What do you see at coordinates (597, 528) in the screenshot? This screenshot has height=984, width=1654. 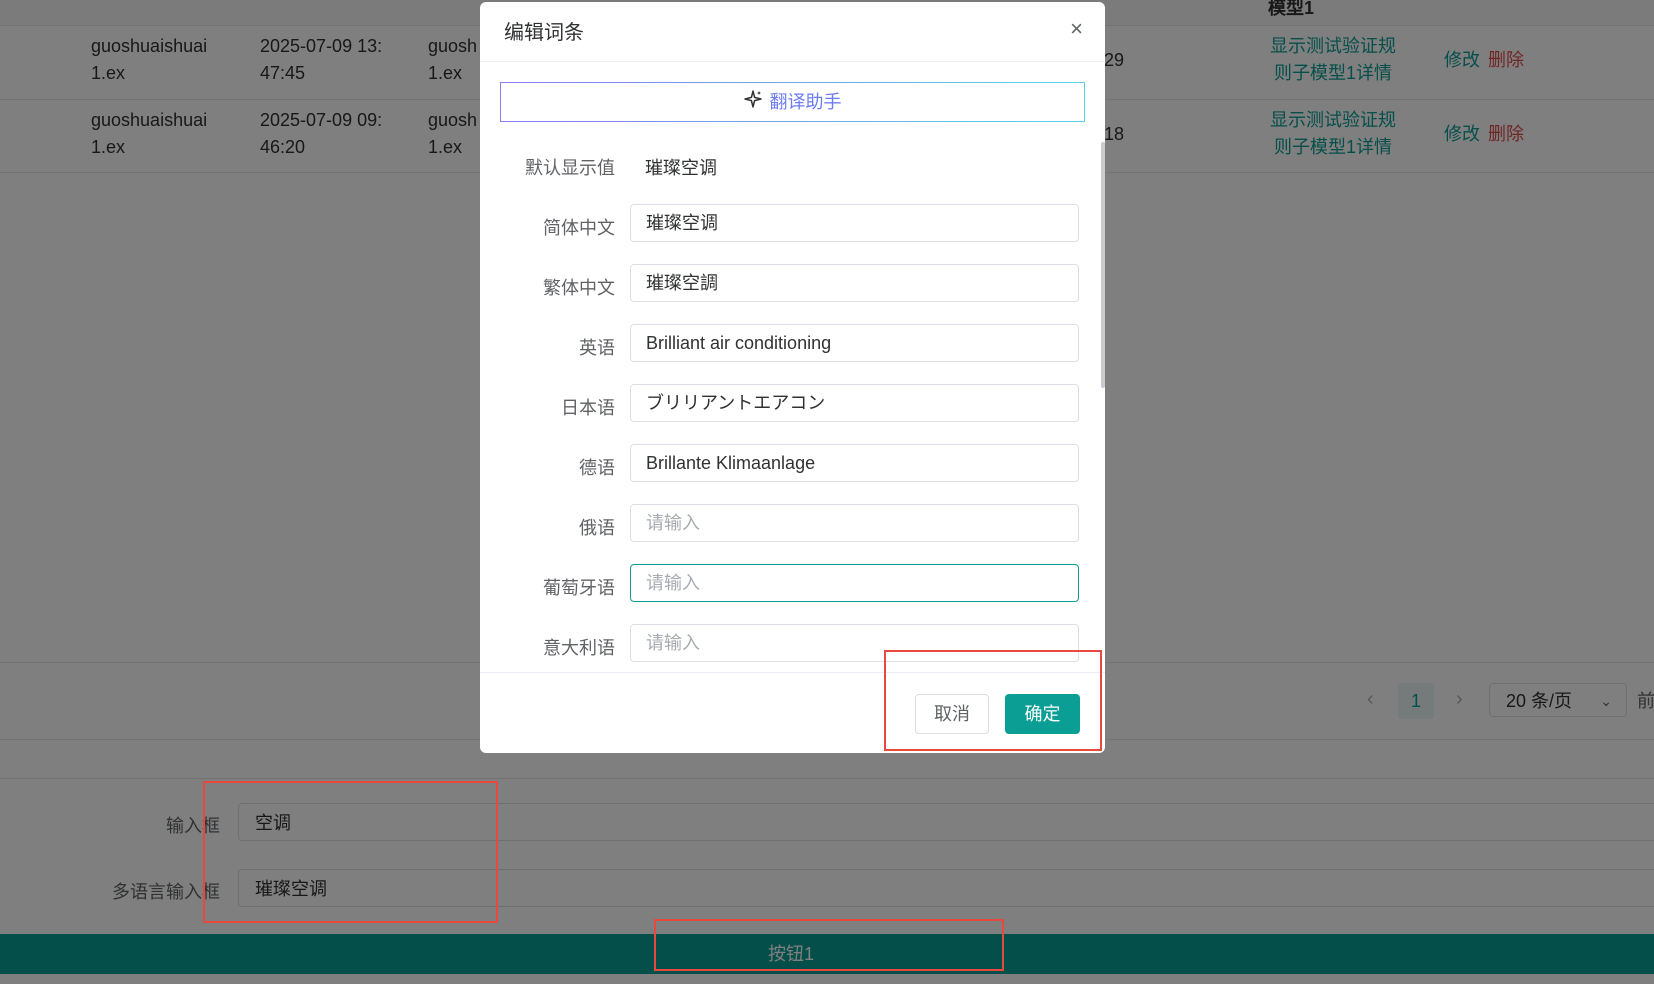 I see `field-label-ru: 俄语` at bounding box center [597, 528].